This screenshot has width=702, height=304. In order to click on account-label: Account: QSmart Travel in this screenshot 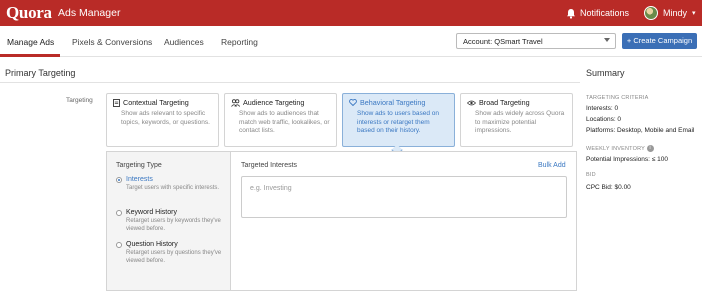, I will do `click(503, 41)`.